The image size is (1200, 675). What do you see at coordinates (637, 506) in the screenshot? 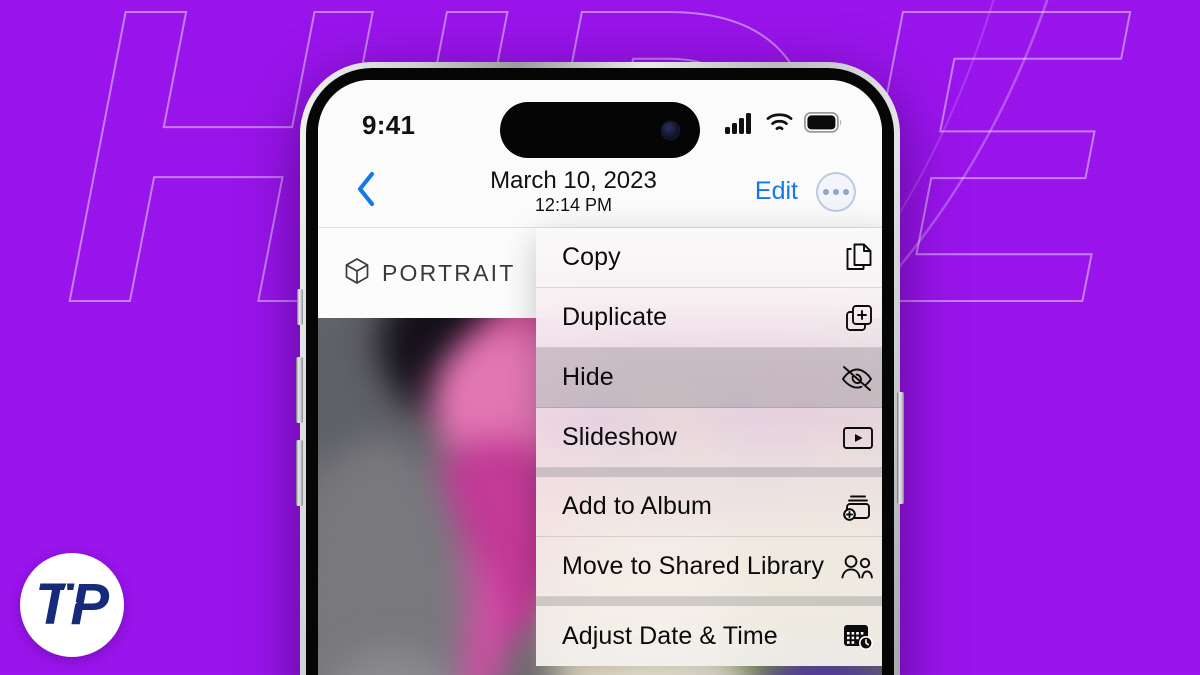
I see `menu-item-label: Add to Album` at bounding box center [637, 506].